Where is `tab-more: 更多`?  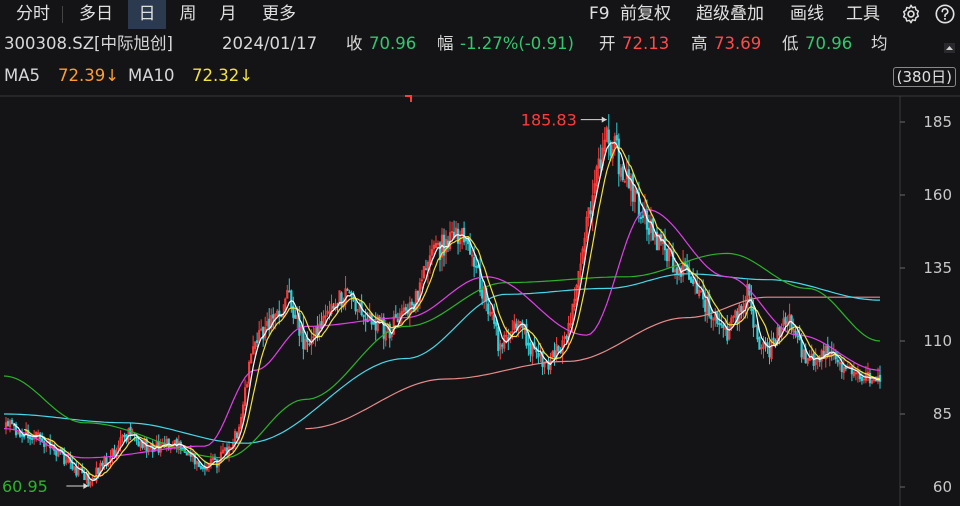
tab-more: 更多 is located at coordinates (279, 14).